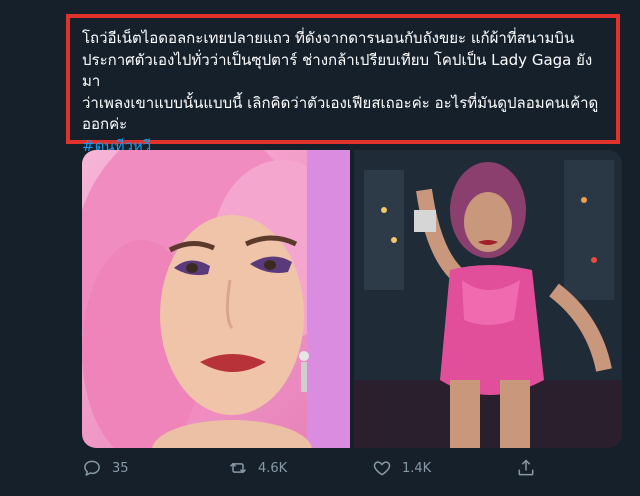 The image size is (640, 496). I want to click on share-button, so click(526, 468).